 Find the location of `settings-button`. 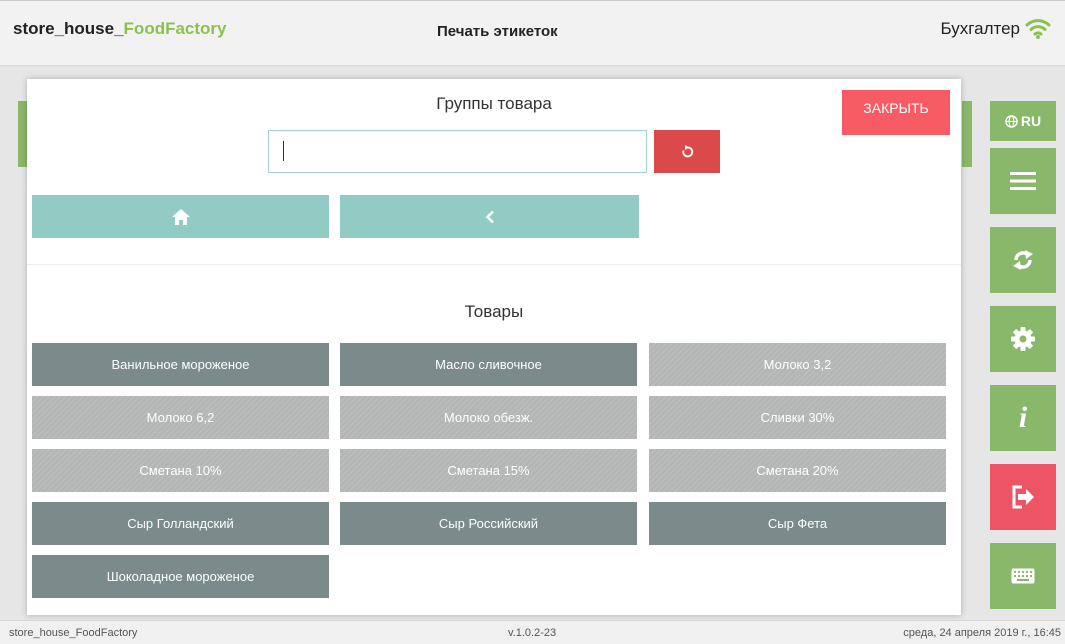

settings-button is located at coordinates (1023, 339).